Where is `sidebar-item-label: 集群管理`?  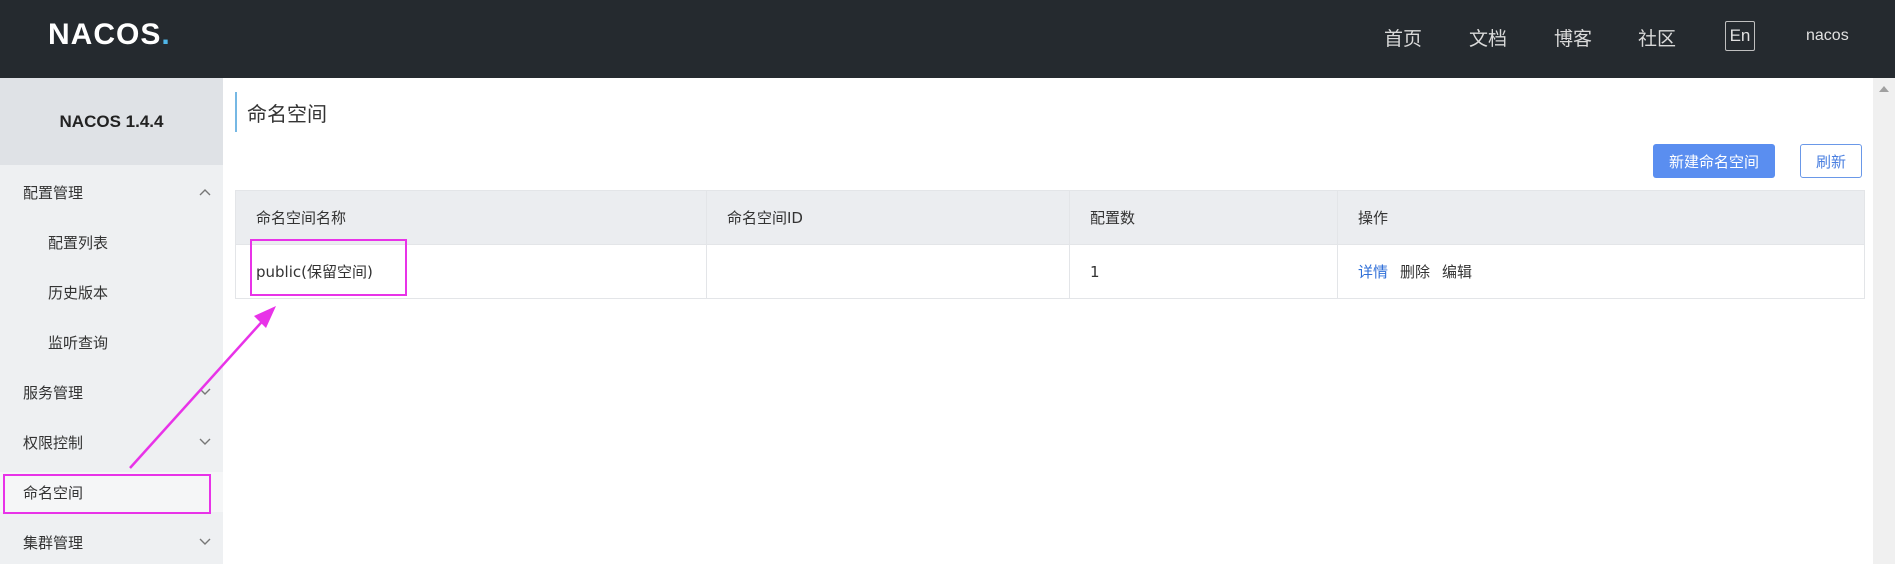 sidebar-item-label: 集群管理 is located at coordinates (53, 542).